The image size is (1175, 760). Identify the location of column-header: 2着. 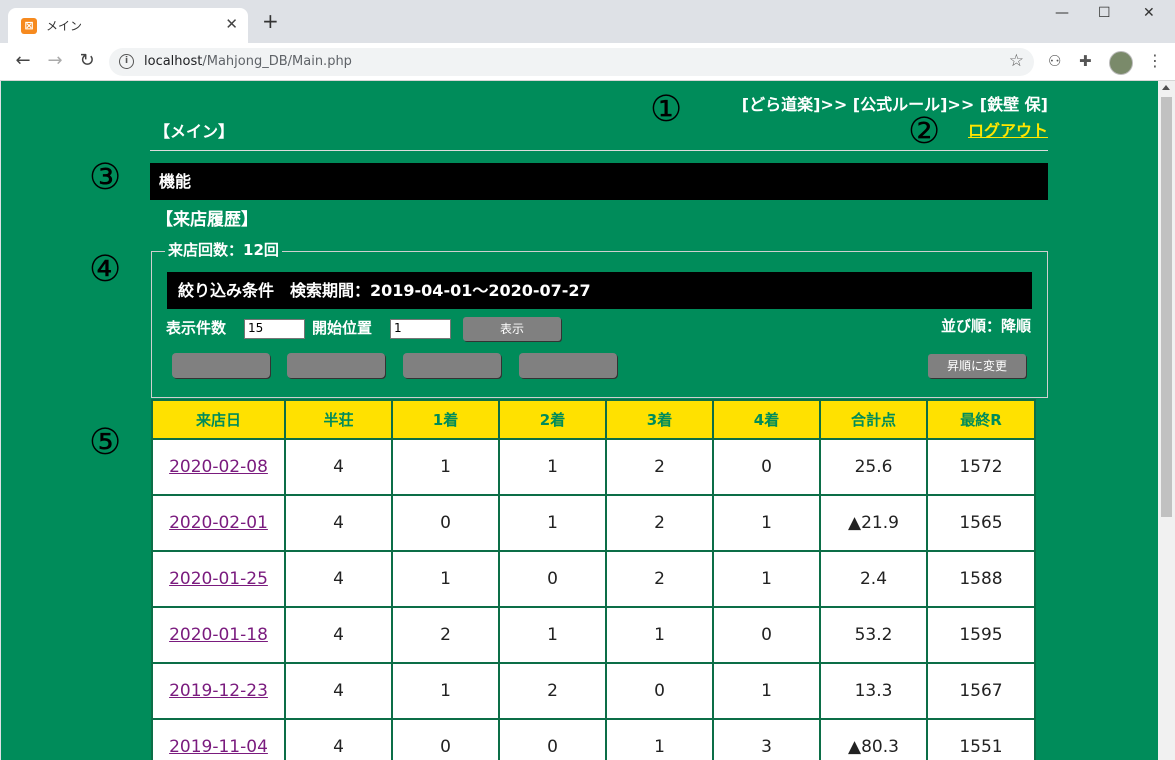
(552, 419).